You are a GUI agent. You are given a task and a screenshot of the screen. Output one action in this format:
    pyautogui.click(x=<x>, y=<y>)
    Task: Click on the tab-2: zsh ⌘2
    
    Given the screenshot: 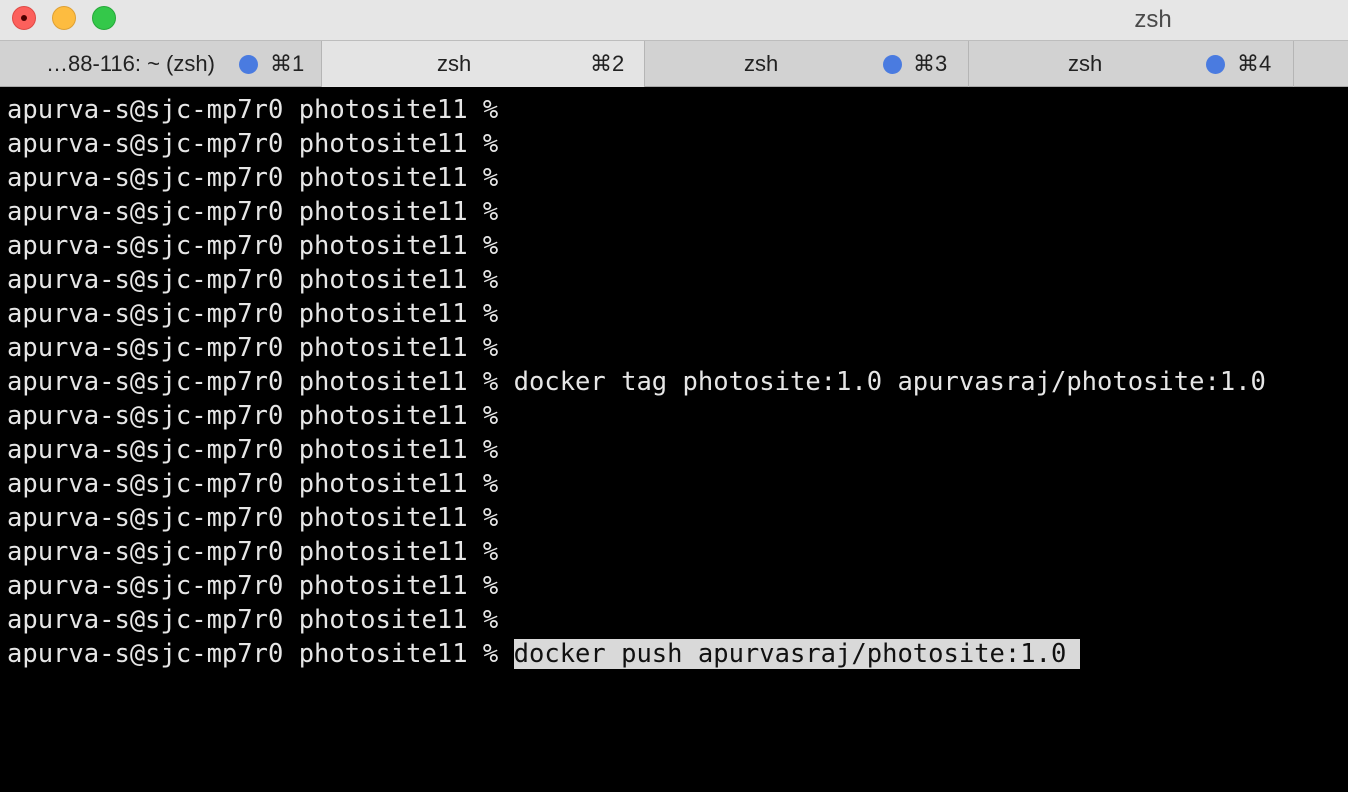 What is the action you would take?
    pyautogui.click(x=483, y=64)
    